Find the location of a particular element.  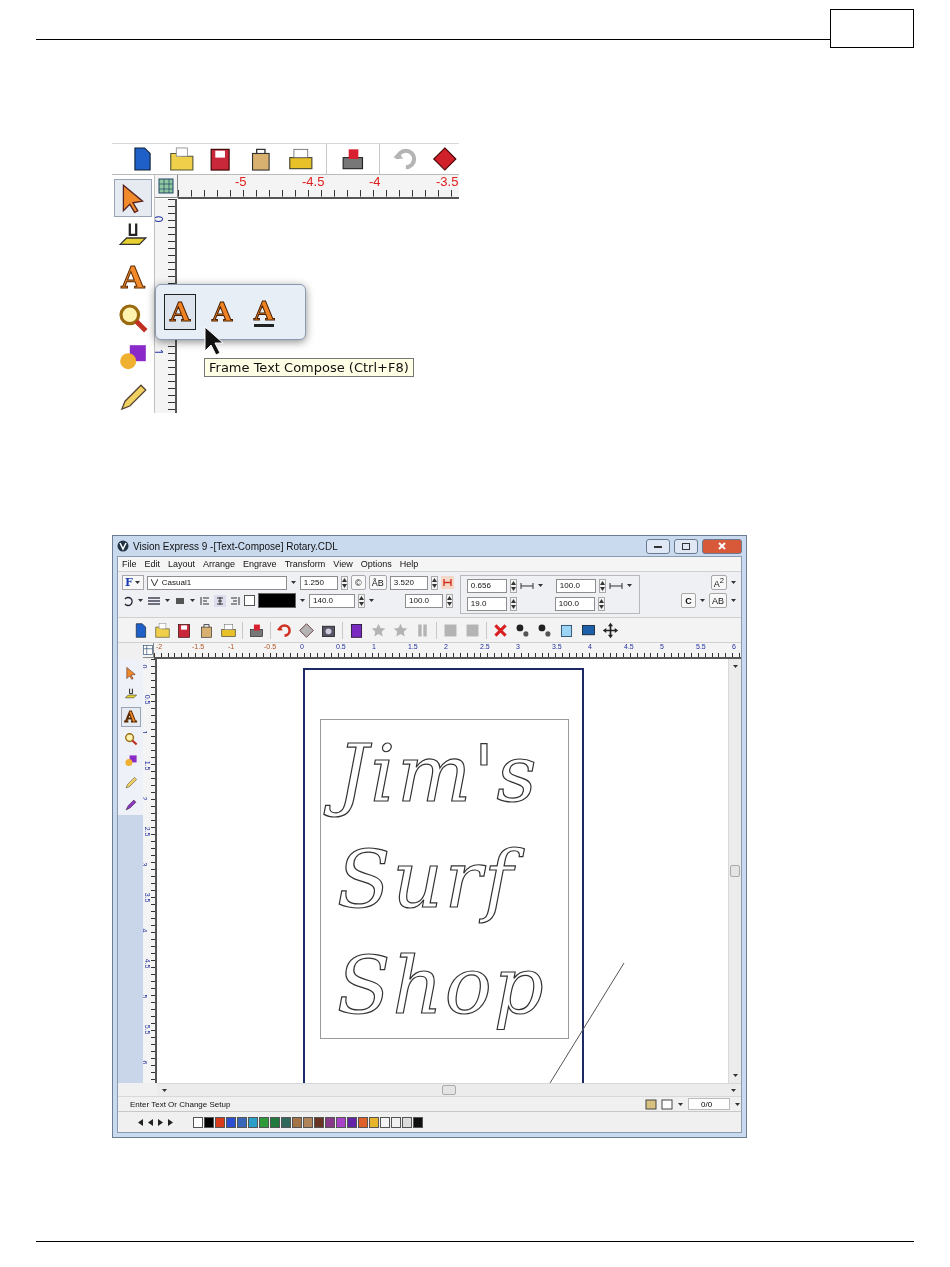

stroke-field: 140.0 is located at coordinates (332, 600).